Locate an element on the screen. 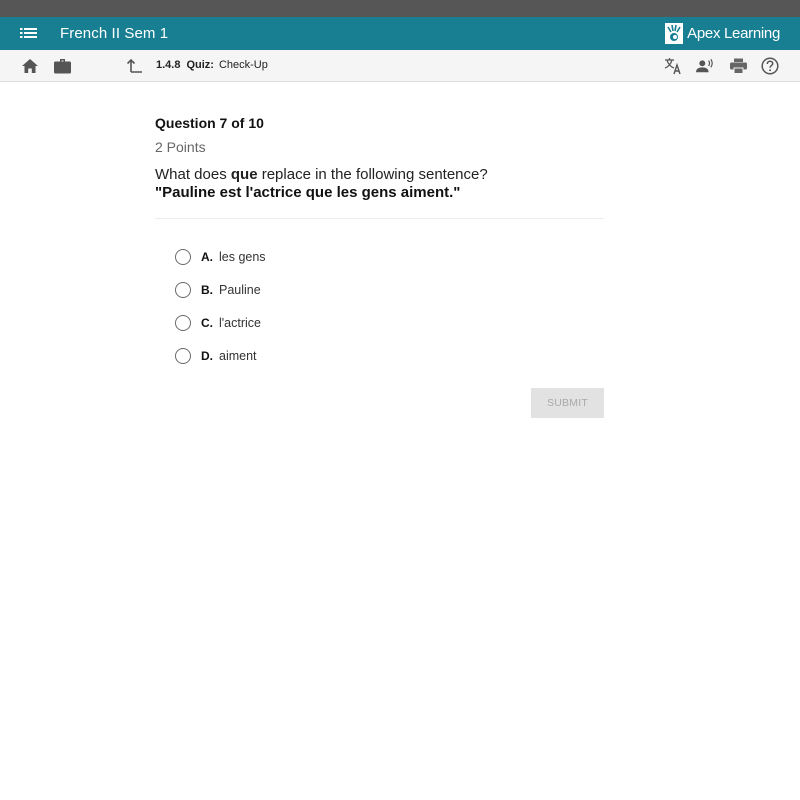 Image resolution: width=800 pixels, height=800 pixels. question-points: 2 Points is located at coordinates (180, 147).